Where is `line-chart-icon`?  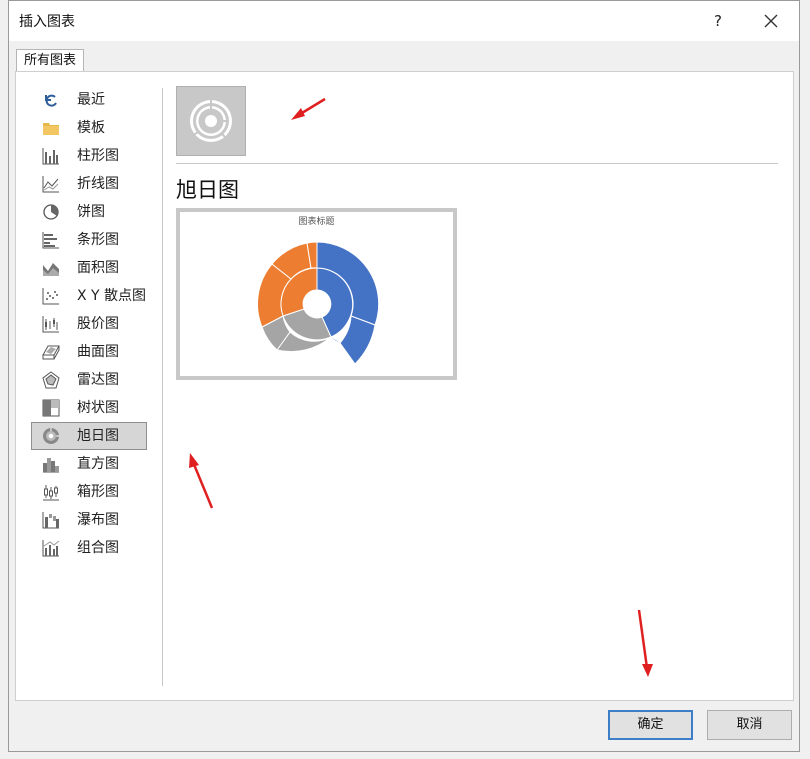
line-chart-icon is located at coordinates (51, 184).